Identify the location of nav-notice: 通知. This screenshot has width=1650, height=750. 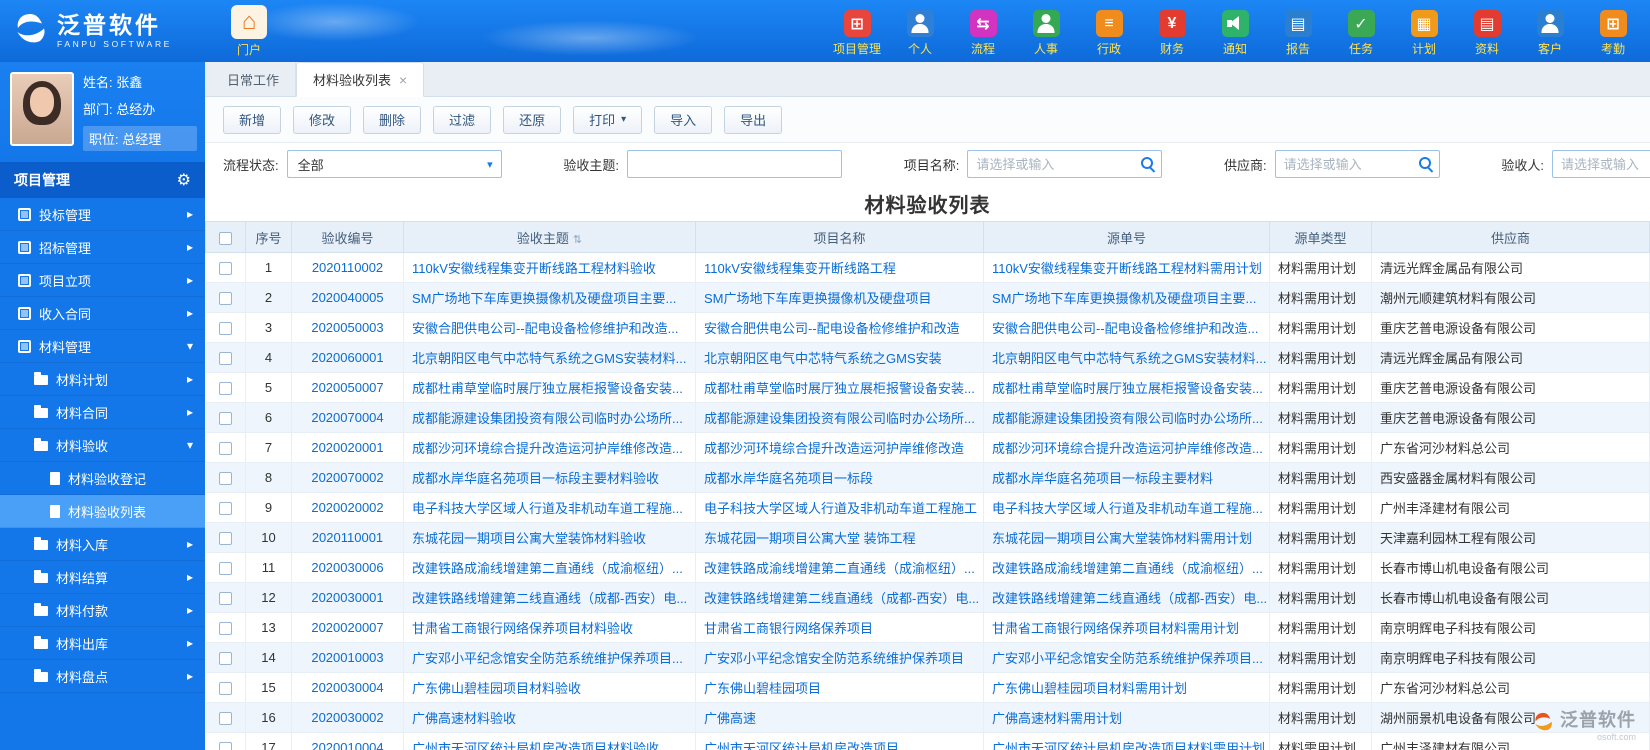
(1235, 33).